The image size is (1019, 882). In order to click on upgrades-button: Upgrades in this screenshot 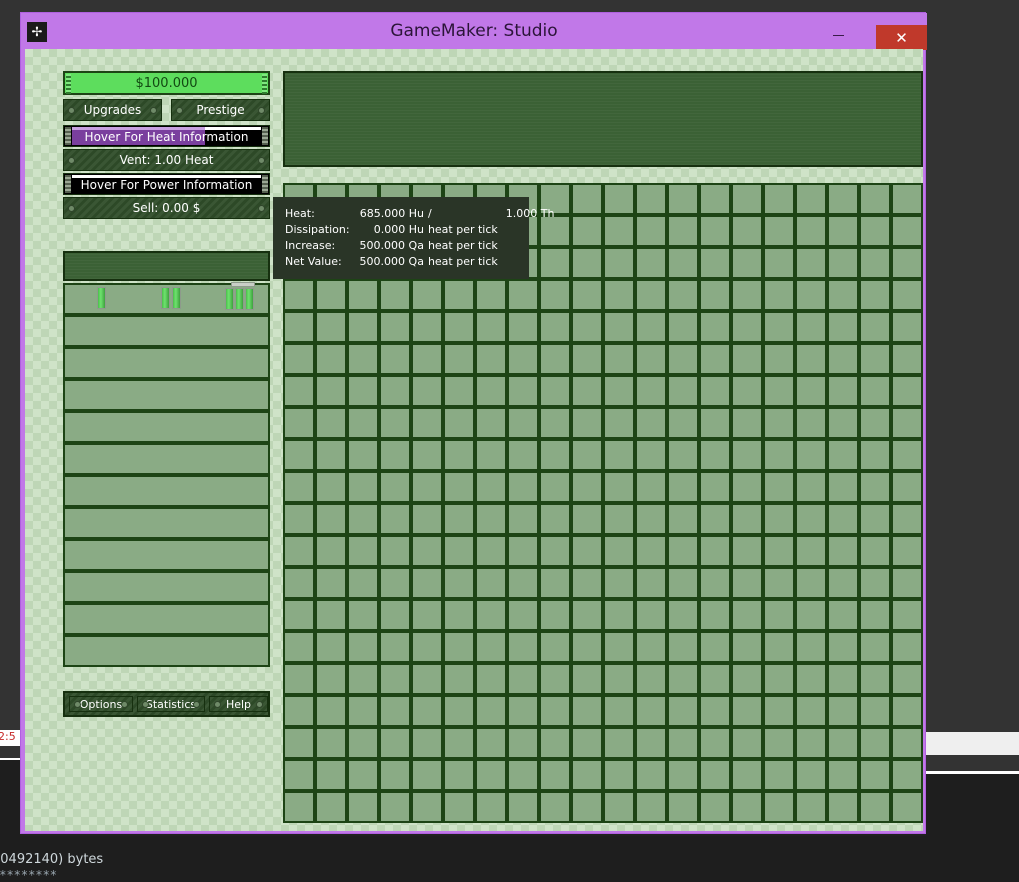, I will do `click(112, 110)`.